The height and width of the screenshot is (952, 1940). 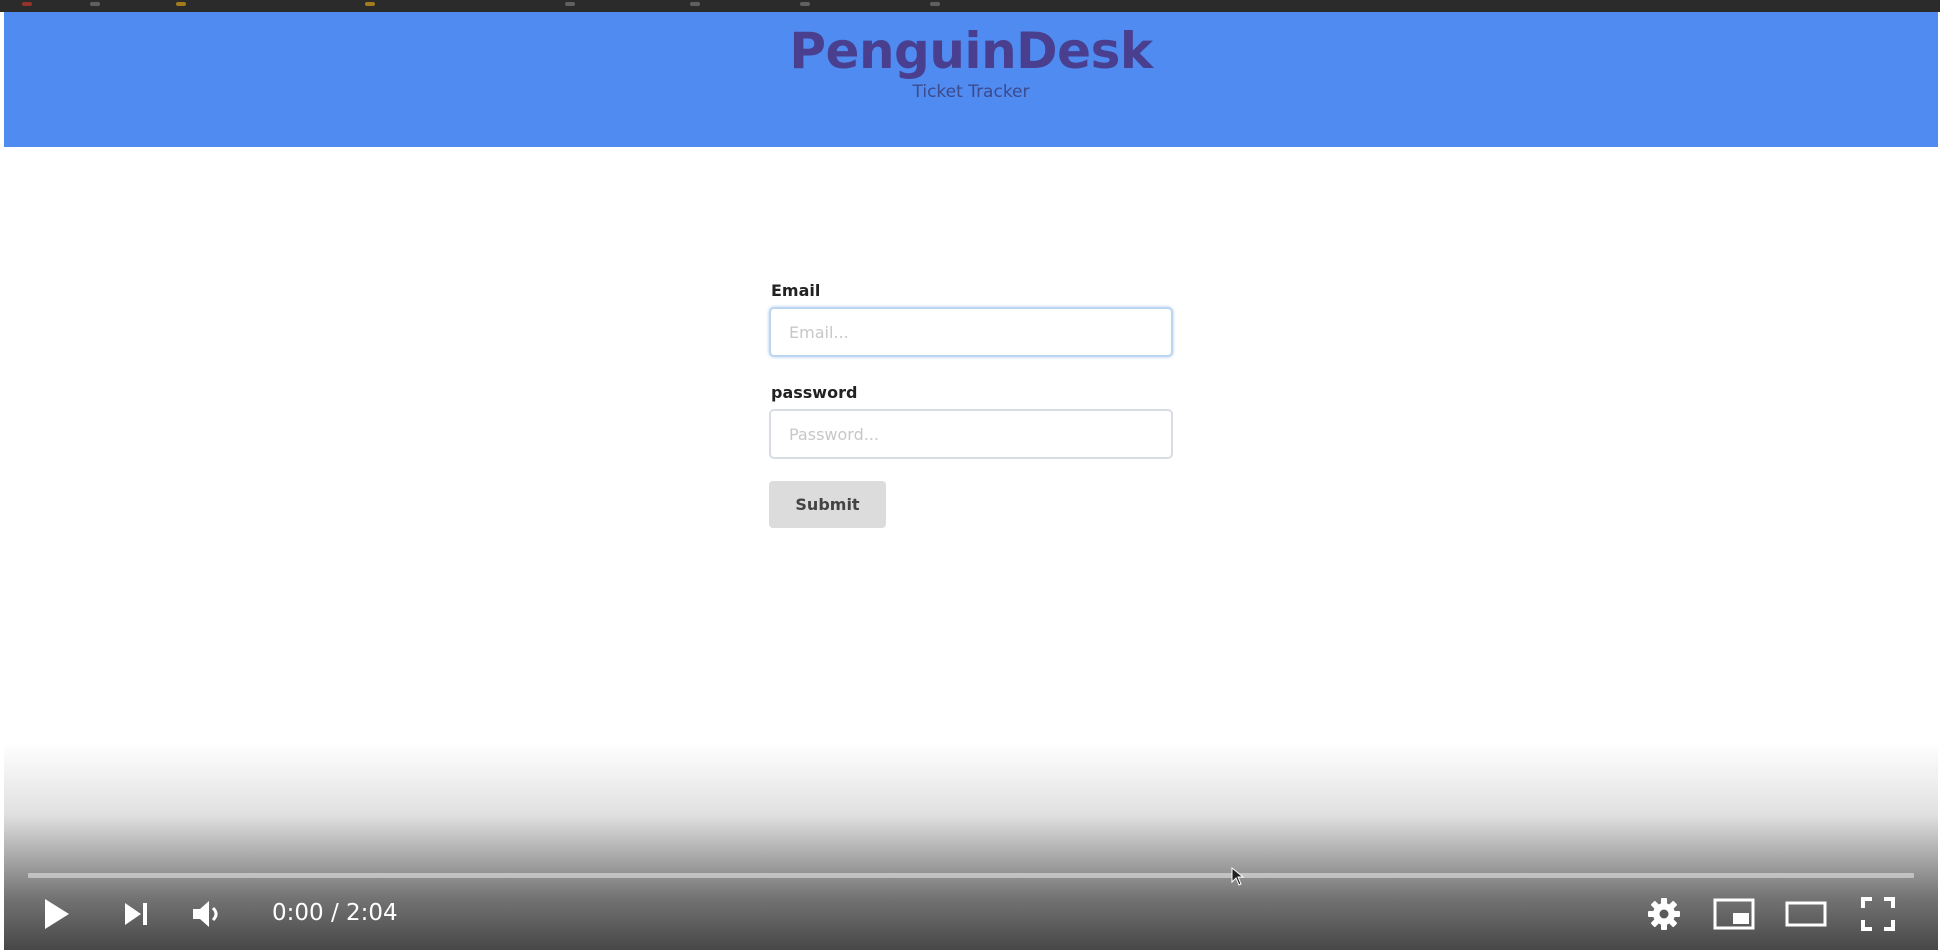 I want to click on settings-button, so click(x=1664, y=914).